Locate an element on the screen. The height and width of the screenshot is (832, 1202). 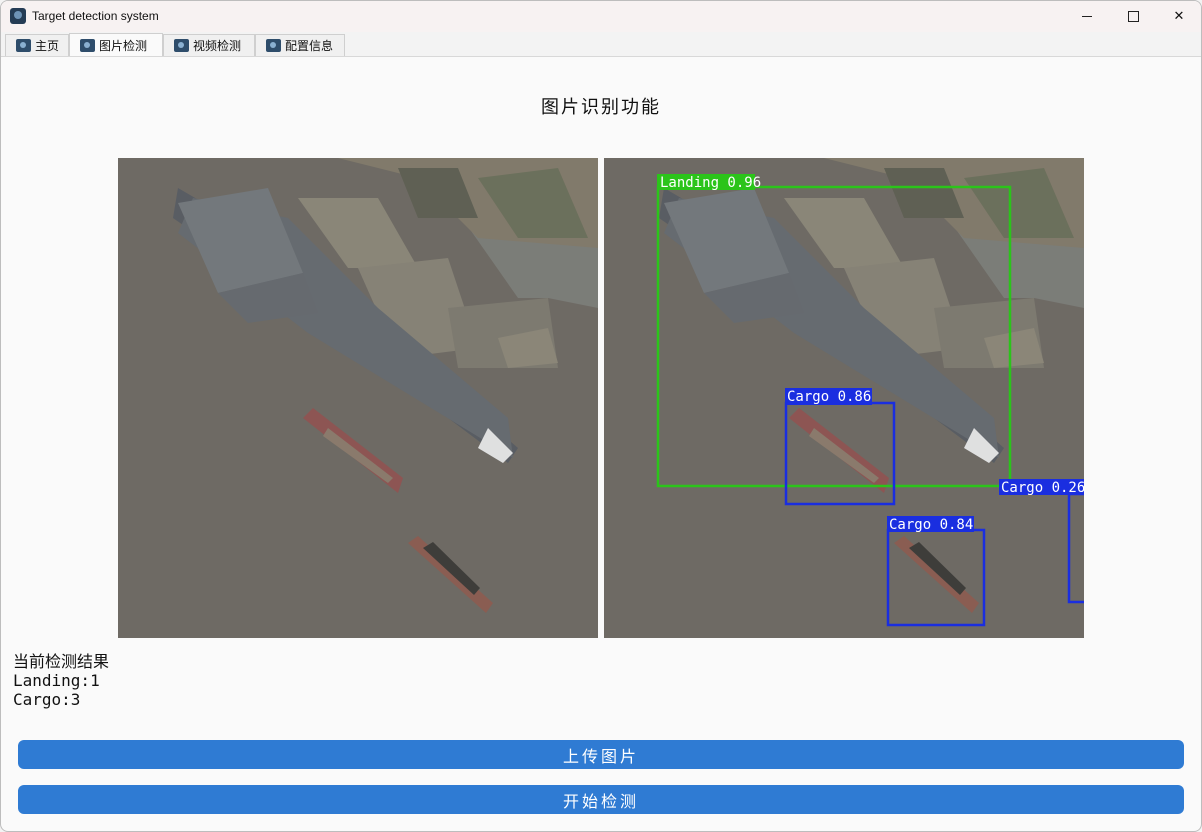
tab-bar: 主页 图片检测 视频检测 配置信息 is located at coordinates (601, 44).